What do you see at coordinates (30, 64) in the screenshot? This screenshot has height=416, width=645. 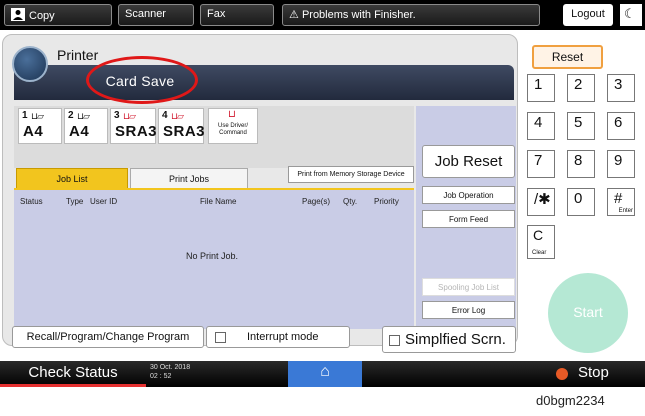 I see `printer-app-icon` at bounding box center [30, 64].